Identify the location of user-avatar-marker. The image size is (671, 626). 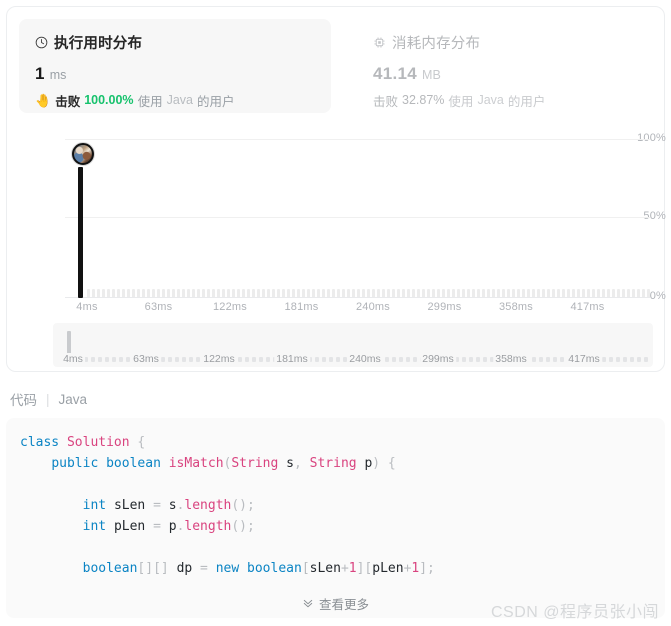
(83, 154).